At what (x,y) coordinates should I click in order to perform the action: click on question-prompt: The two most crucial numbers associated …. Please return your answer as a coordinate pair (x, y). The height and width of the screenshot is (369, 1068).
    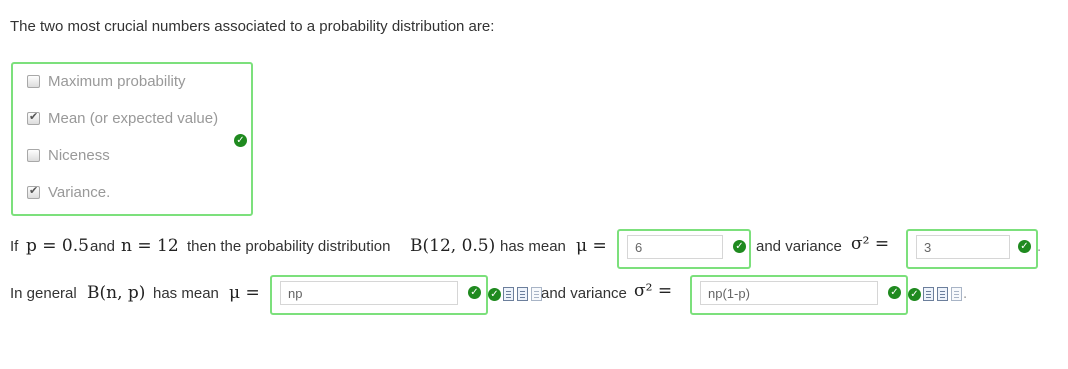
    Looking at the image, I should click on (252, 26).